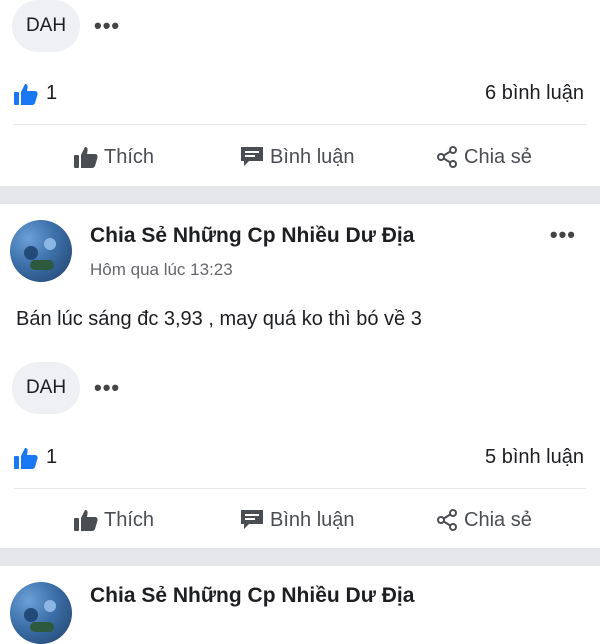 The image size is (600, 644). I want to click on post-1-tag-row: DAH •••, so click(66, 26).